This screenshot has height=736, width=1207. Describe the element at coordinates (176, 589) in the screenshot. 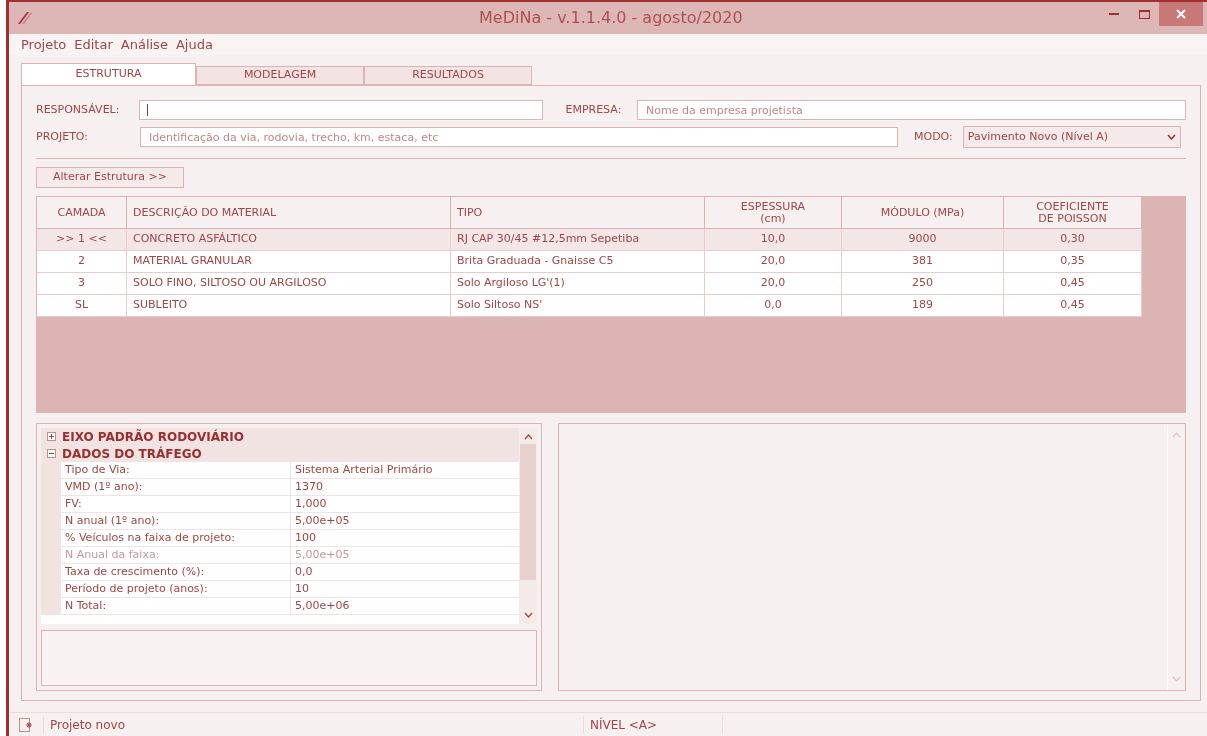

I see `property-name: Período de projeto (anos):` at that location.